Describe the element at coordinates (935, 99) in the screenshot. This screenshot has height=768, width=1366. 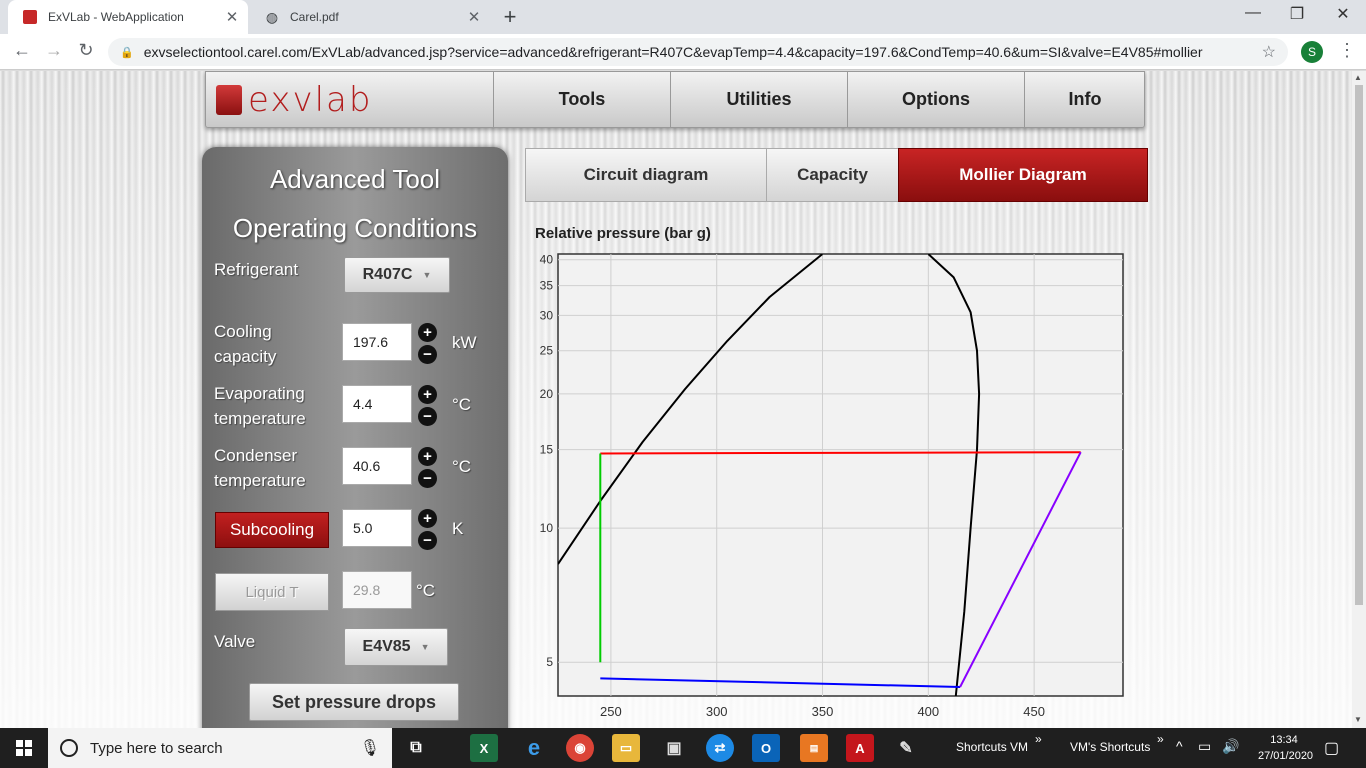
I see `menu-options: Options` at that location.